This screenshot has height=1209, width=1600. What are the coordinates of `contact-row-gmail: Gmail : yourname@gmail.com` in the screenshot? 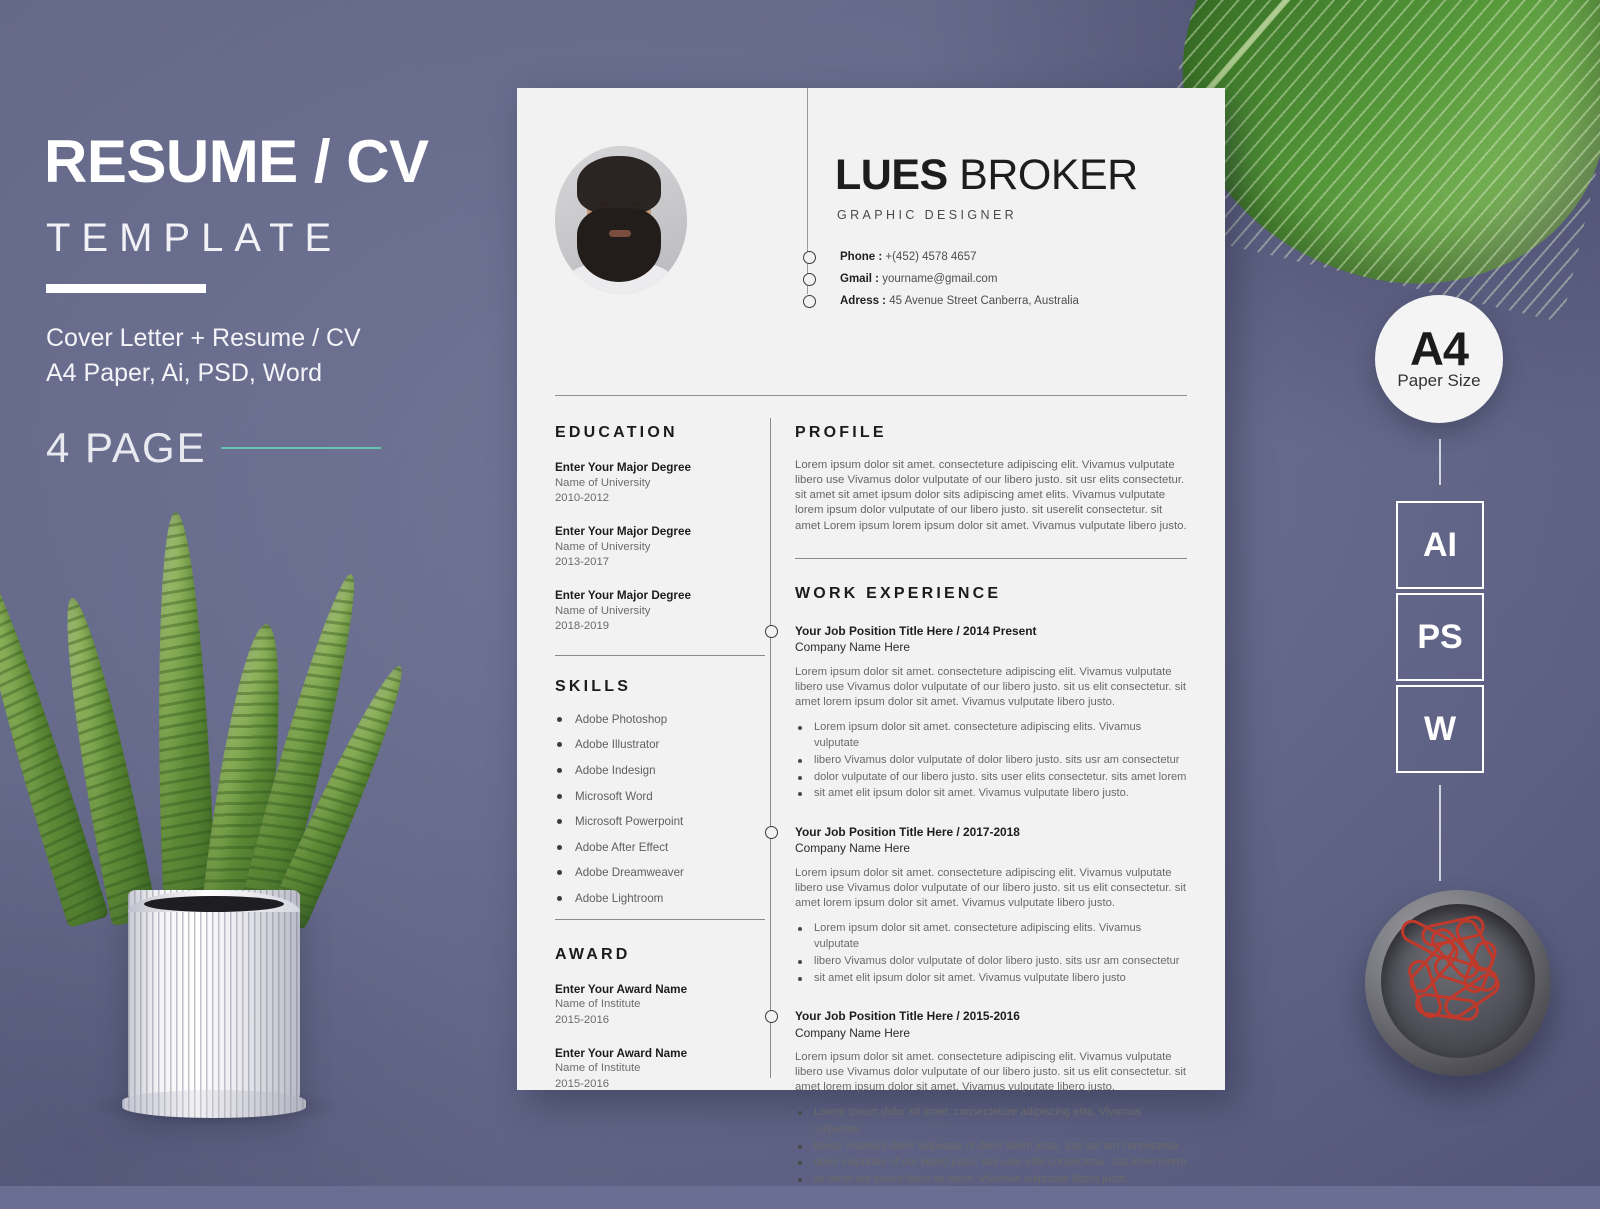 It's located at (941, 279).